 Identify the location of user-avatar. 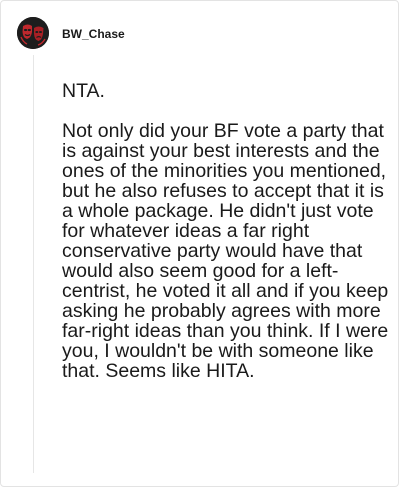
(33, 33).